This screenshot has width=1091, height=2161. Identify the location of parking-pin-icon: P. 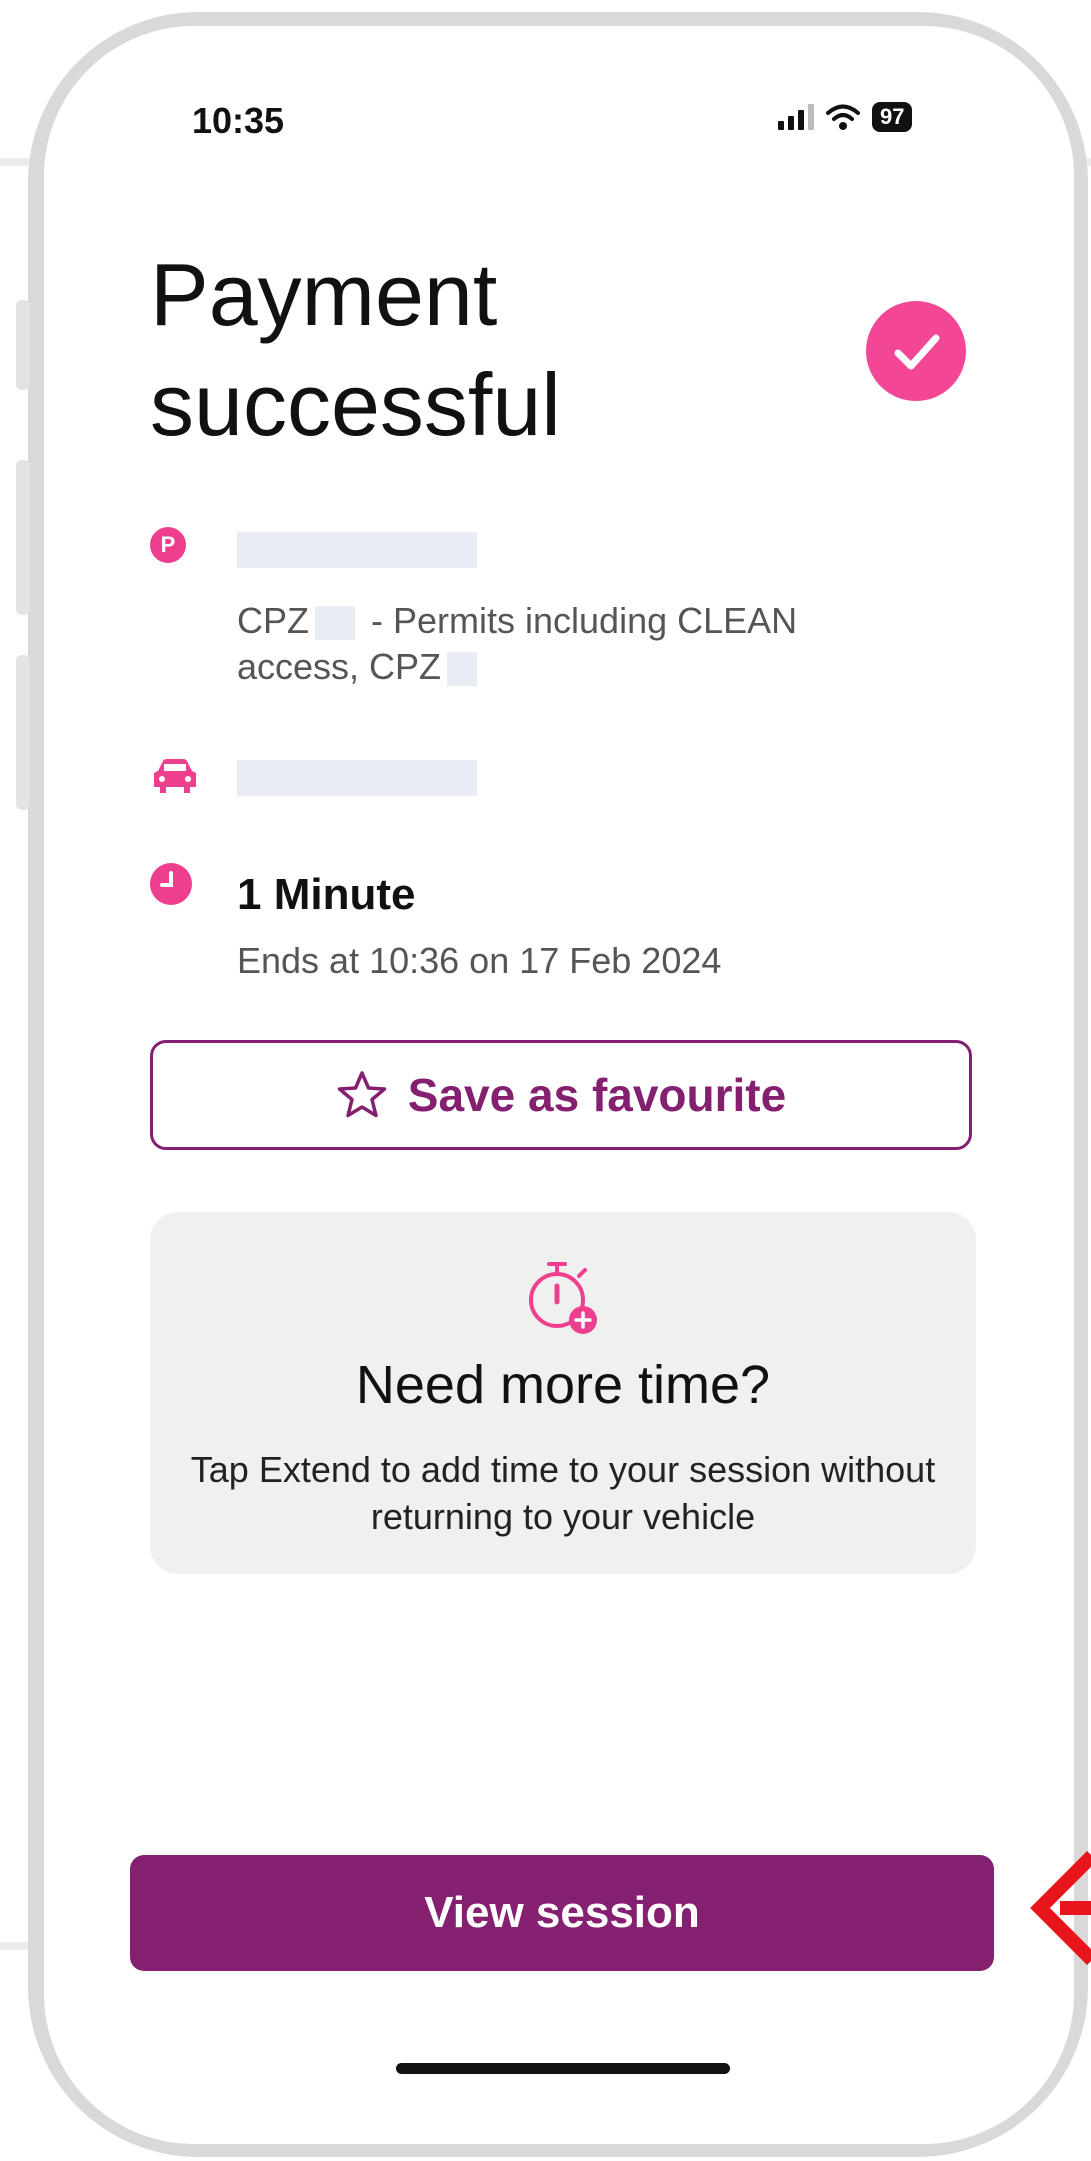
(168, 545).